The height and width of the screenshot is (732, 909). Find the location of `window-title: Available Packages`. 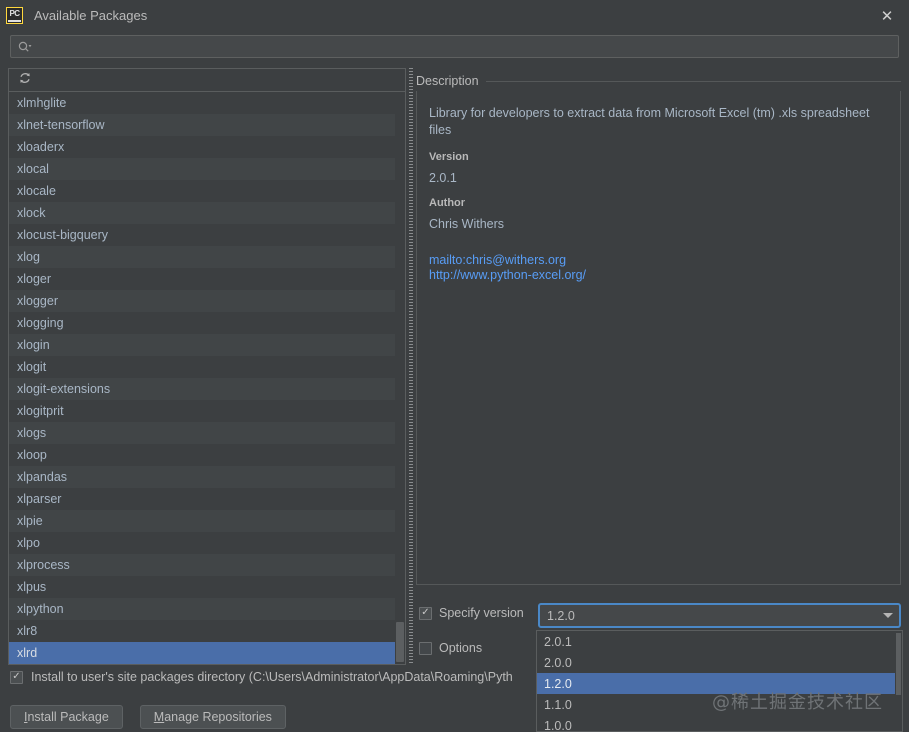

window-title: Available Packages is located at coordinates (91, 15).